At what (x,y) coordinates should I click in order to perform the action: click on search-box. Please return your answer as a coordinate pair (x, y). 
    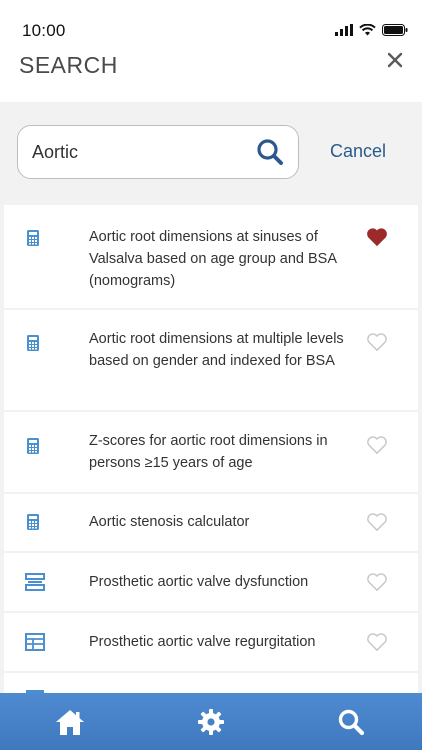
    Looking at the image, I should click on (158, 152).